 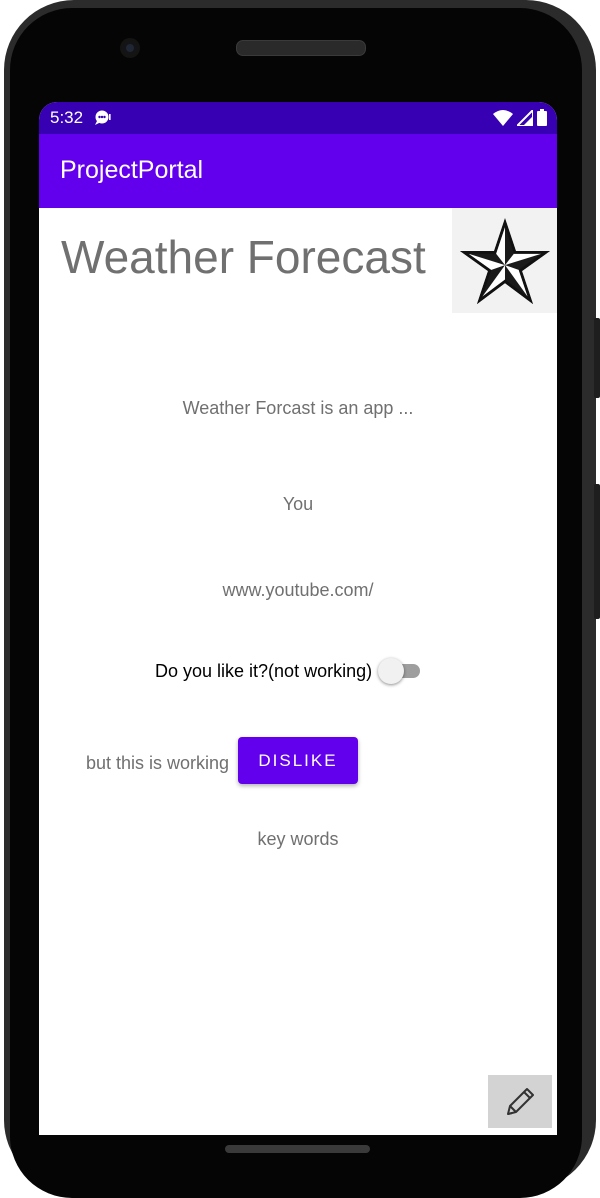 I want to click on earpiece-speaker, so click(x=301, y=48).